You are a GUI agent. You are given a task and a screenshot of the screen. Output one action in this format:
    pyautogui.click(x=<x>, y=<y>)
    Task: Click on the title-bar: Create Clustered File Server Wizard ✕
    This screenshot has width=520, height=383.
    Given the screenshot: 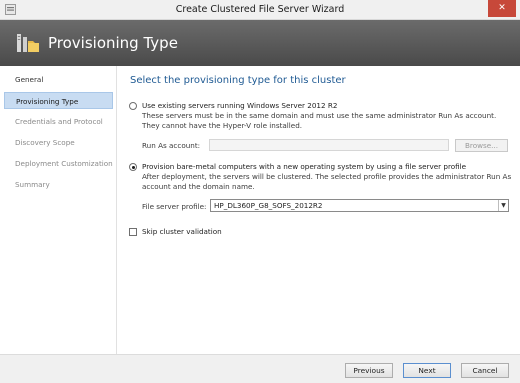 What is the action you would take?
    pyautogui.click(x=260, y=10)
    